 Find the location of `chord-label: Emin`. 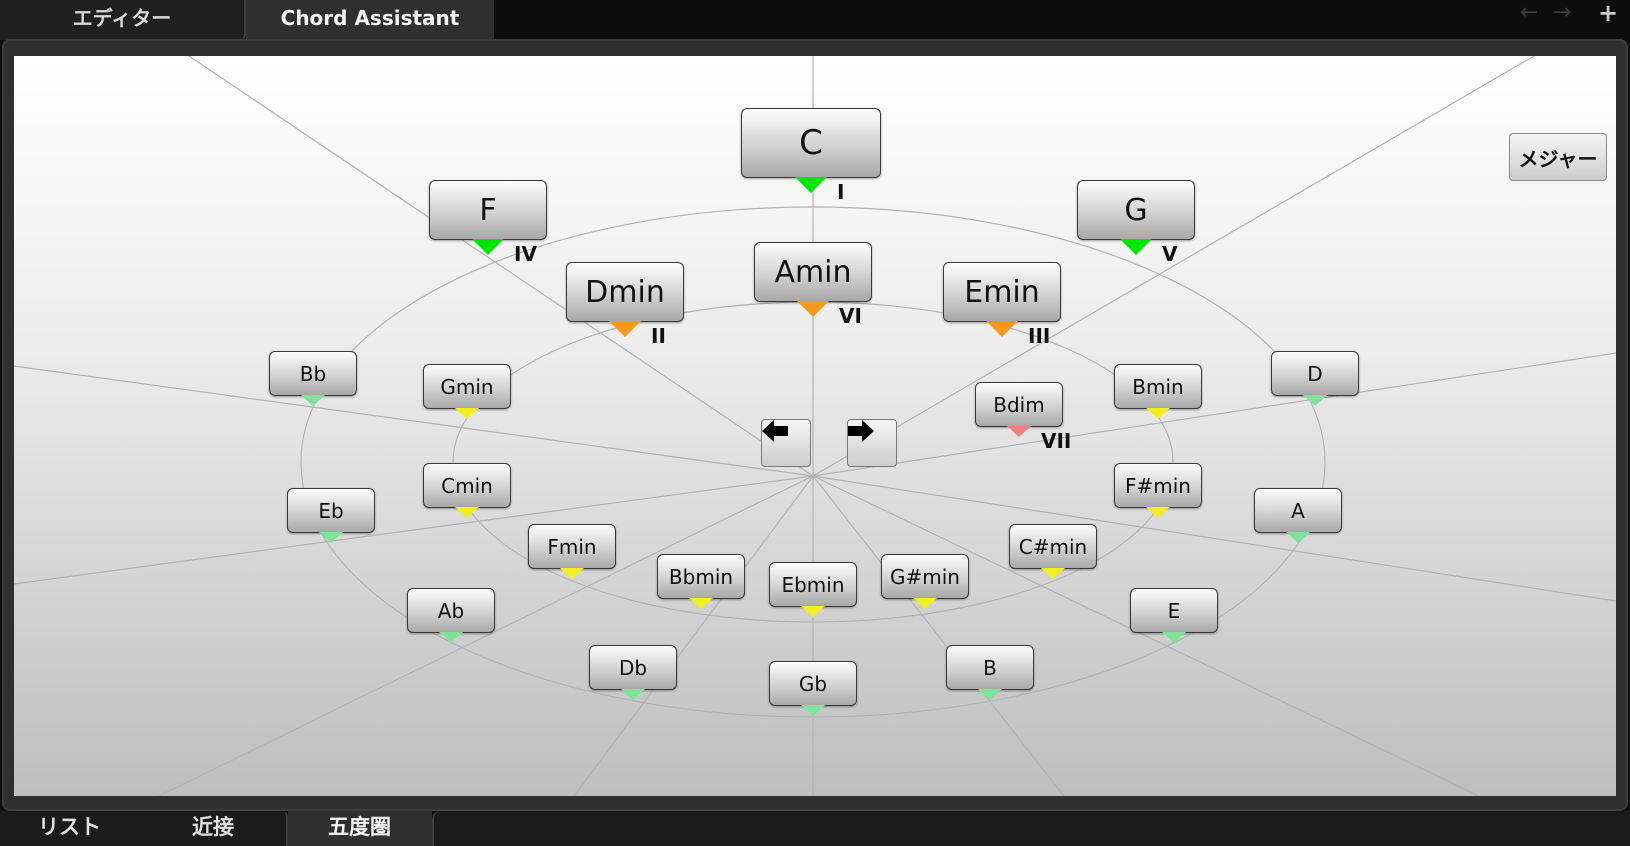

chord-label: Emin is located at coordinates (1002, 292).